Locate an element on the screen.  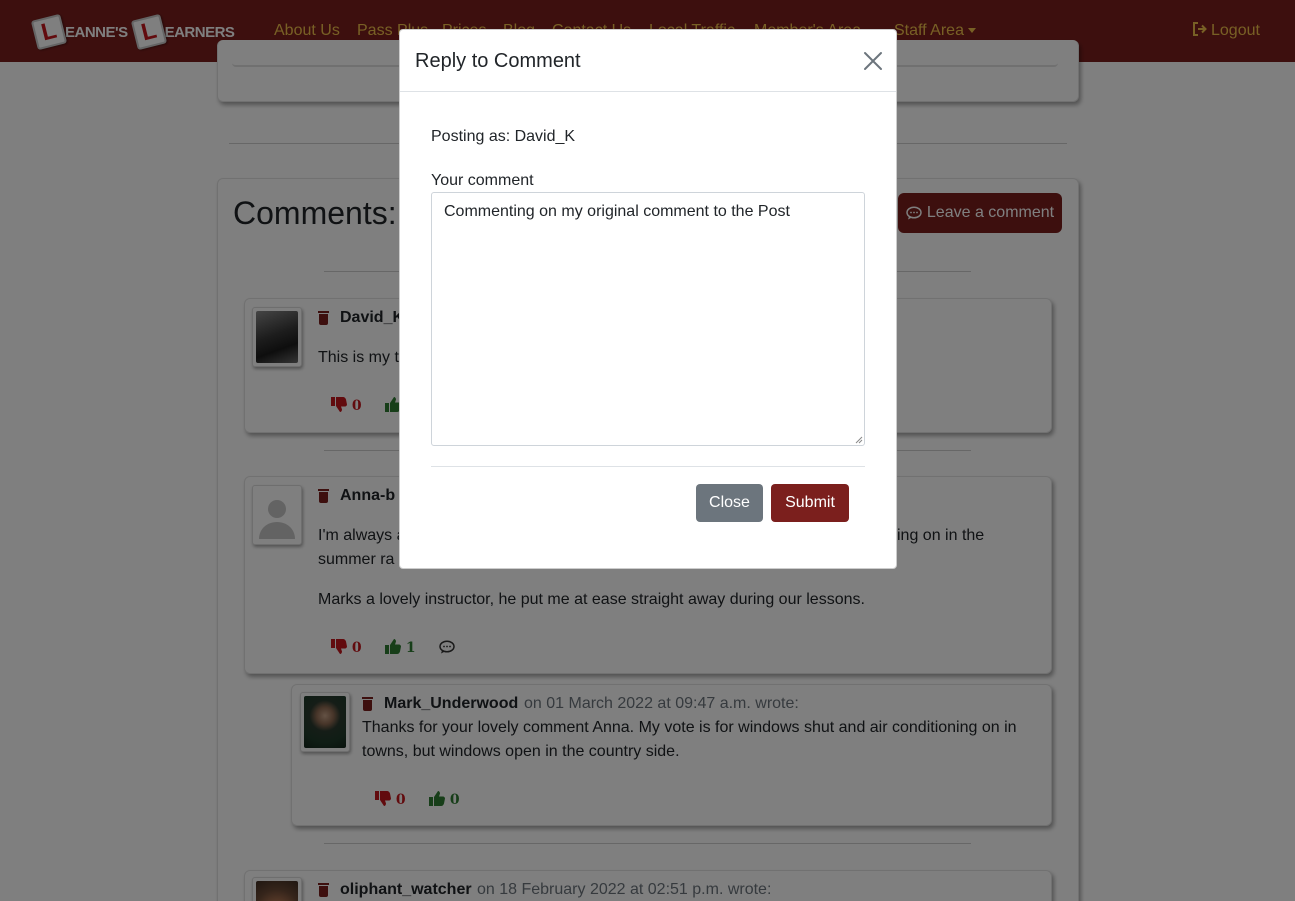
resize-grip-icon is located at coordinates (859, 440).